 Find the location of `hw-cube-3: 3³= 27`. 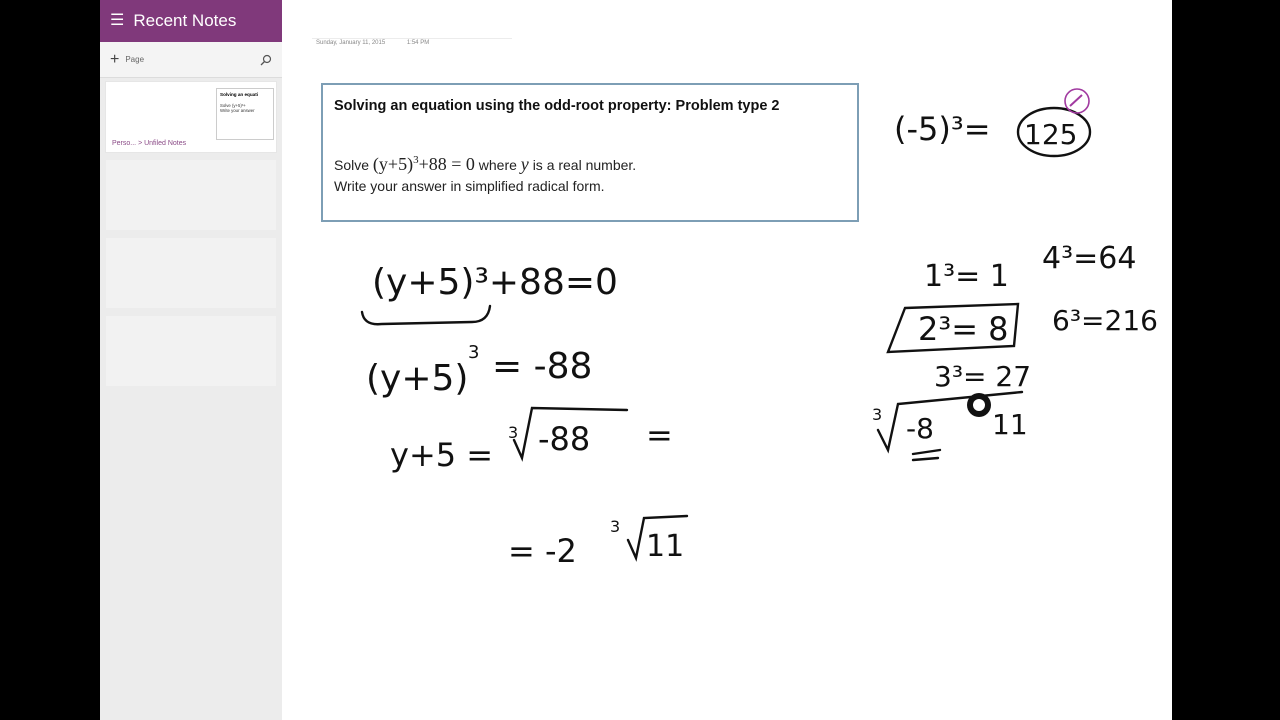

hw-cube-3: 3³= 27 is located at coordinates (982, 376).